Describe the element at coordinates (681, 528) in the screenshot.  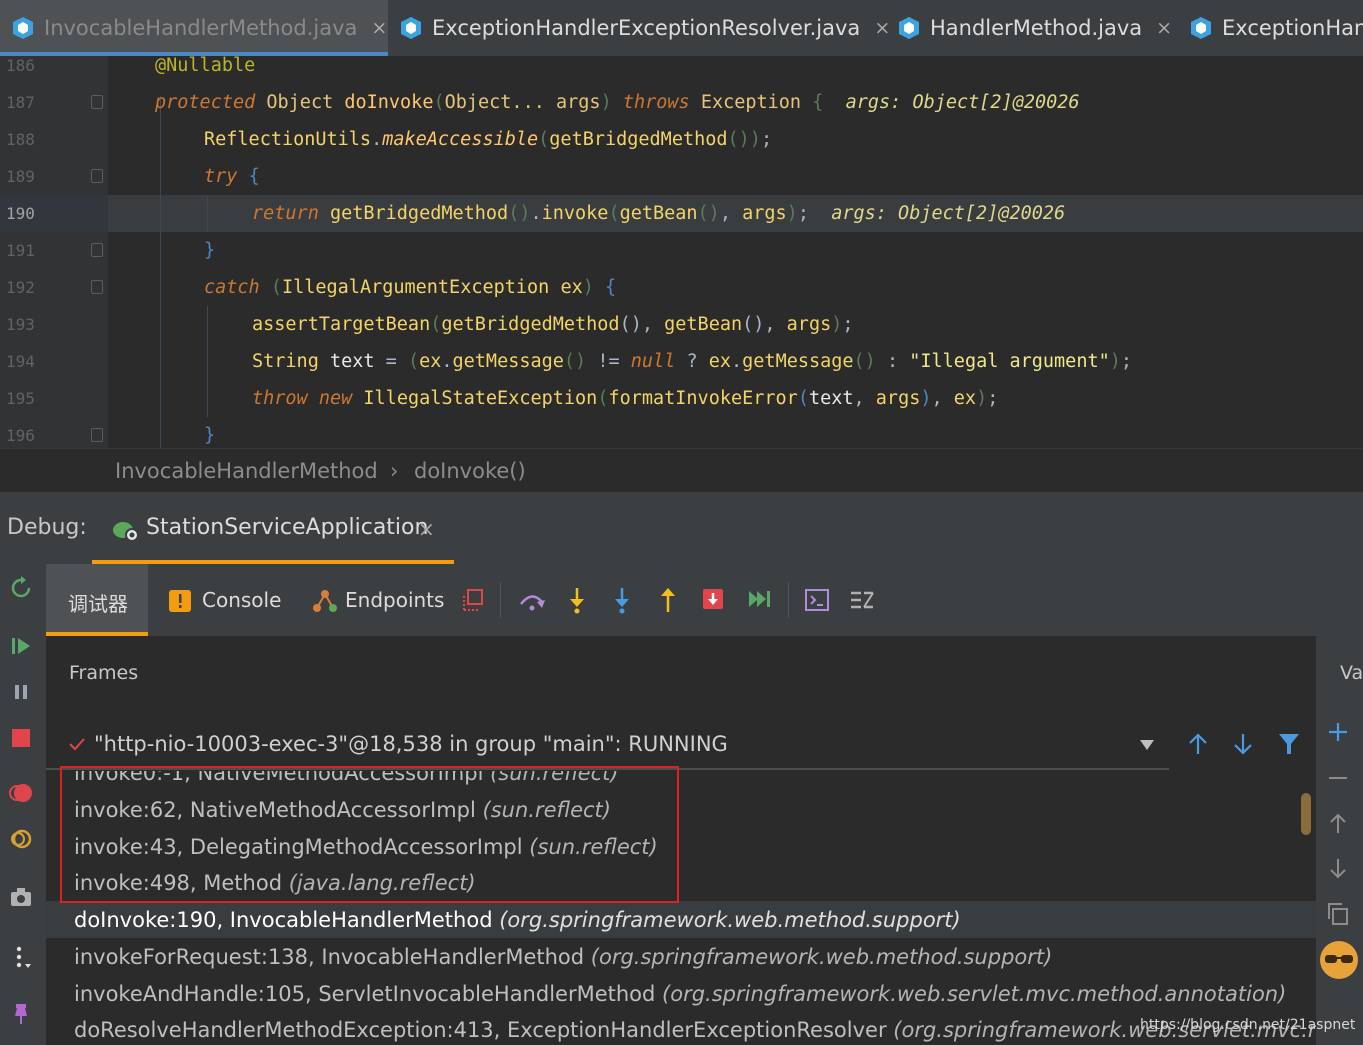
I see `debug-header: Debug: StationServiceApplication ×` at that location.